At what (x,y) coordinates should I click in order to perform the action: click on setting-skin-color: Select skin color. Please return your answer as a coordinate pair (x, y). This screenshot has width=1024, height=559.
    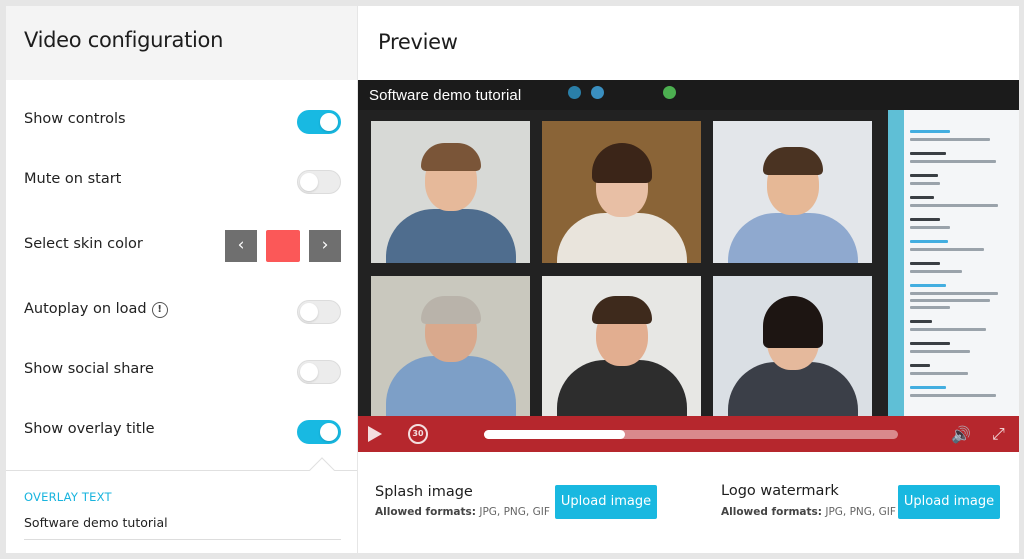
    Looking at the image, I should click on (181, 247).